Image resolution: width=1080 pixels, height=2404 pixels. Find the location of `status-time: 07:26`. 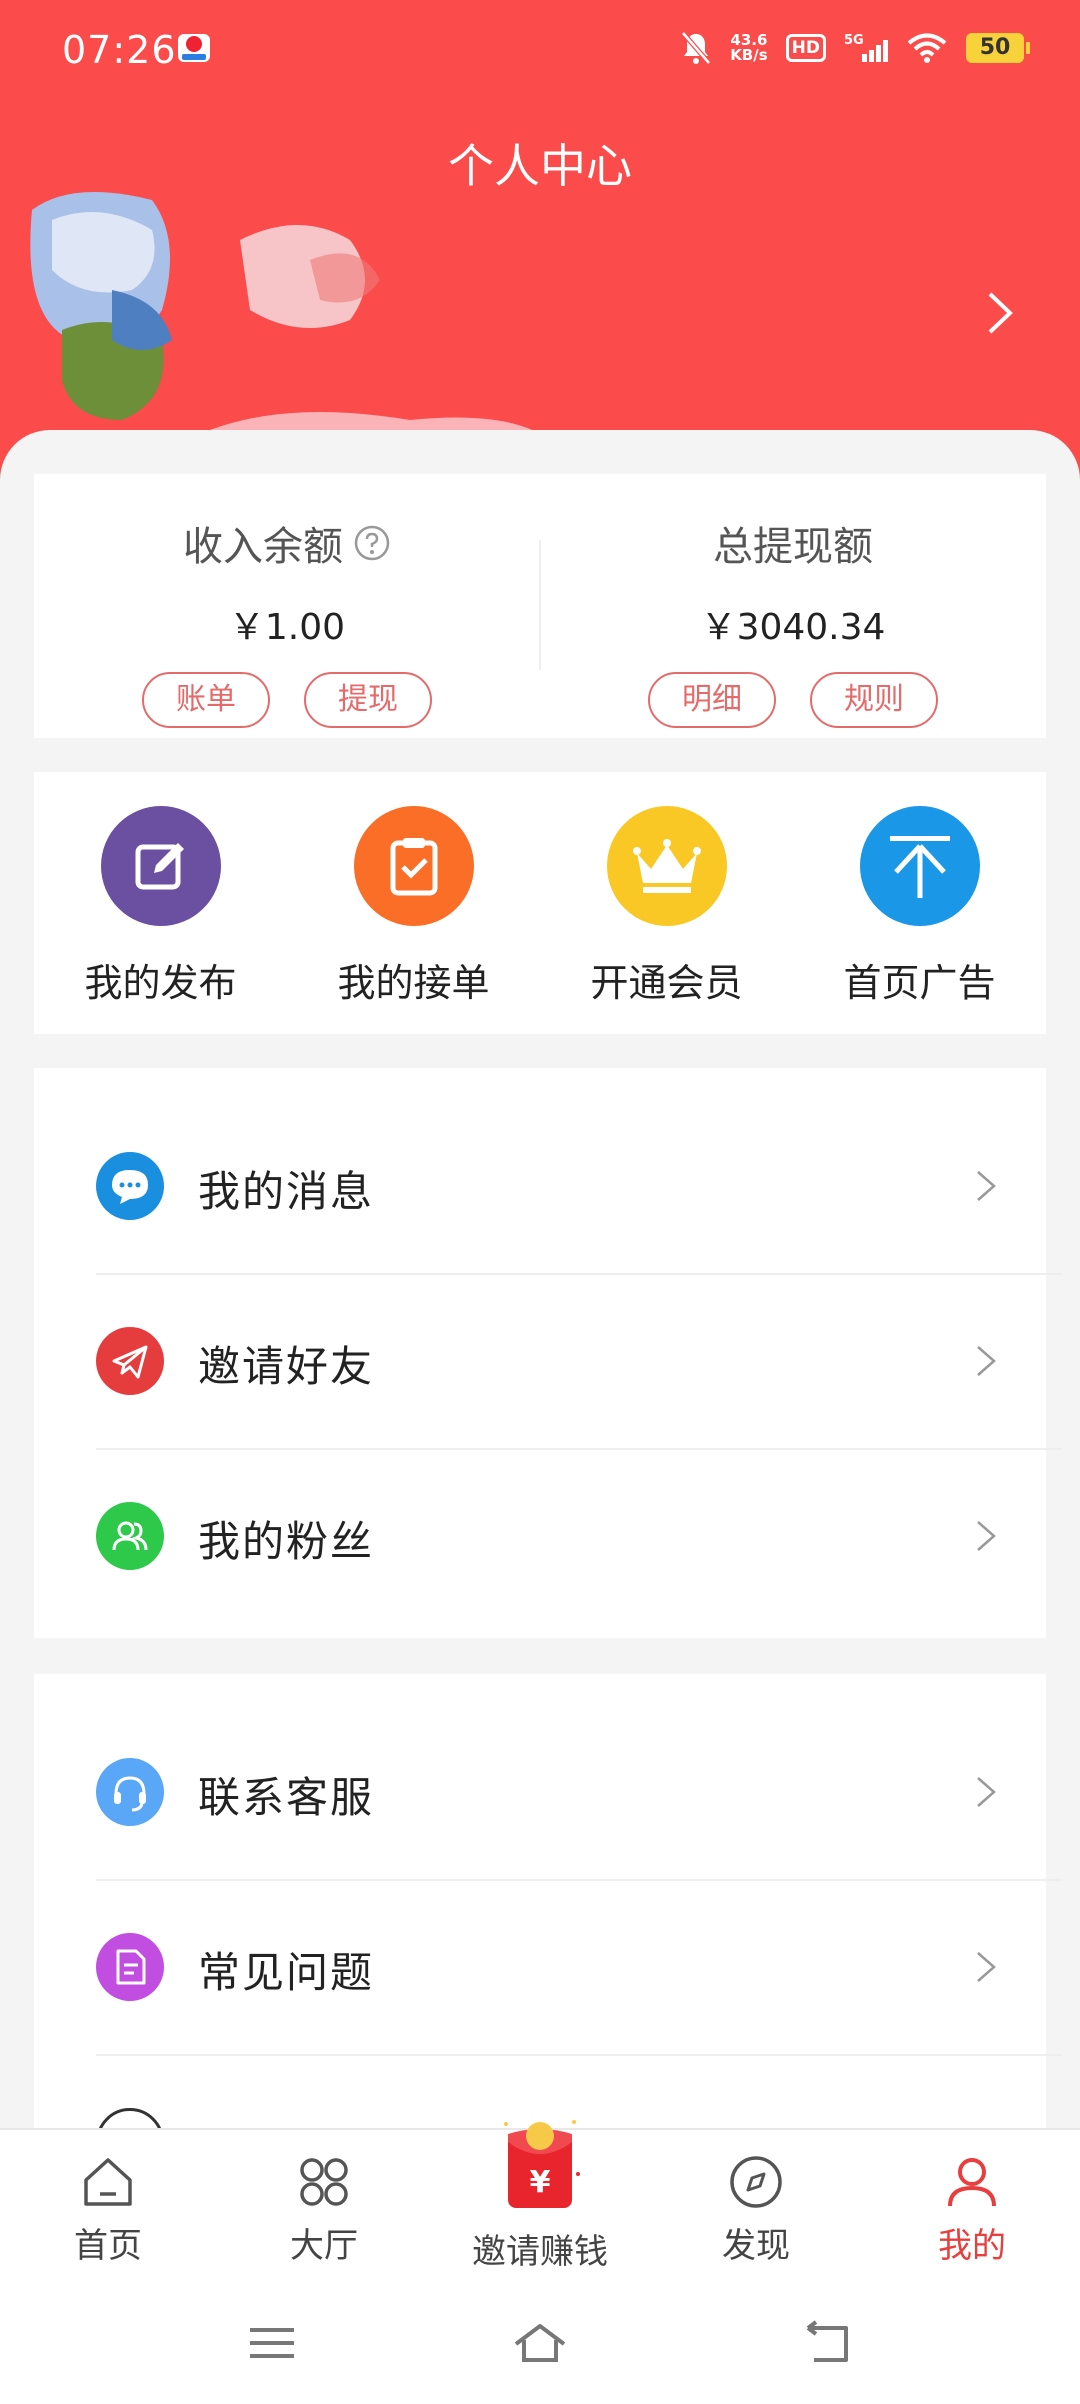

status-time: 07:26 is located at coordinates (119, 50).